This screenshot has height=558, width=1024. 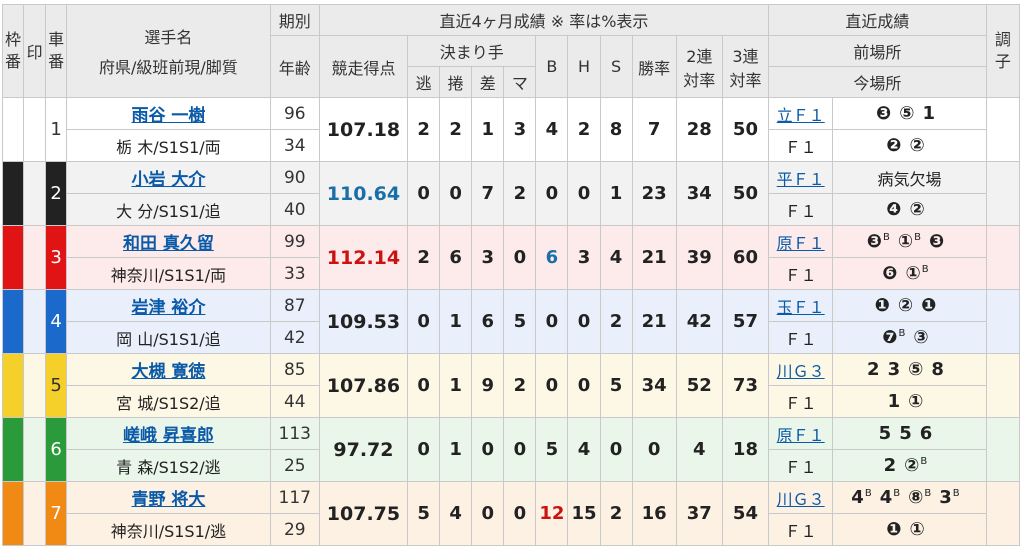 I want to click on stat-mark: 0, so click(x=520, y=513).